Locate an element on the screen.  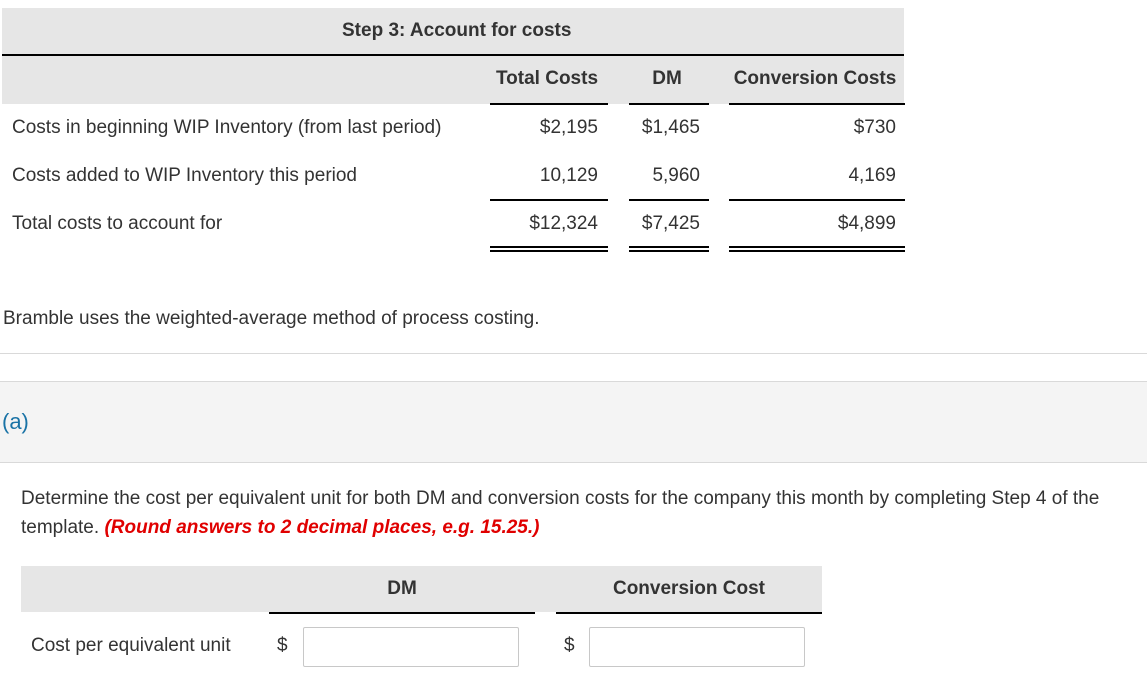
part-label: (a) is located at coordinates (15, 421).